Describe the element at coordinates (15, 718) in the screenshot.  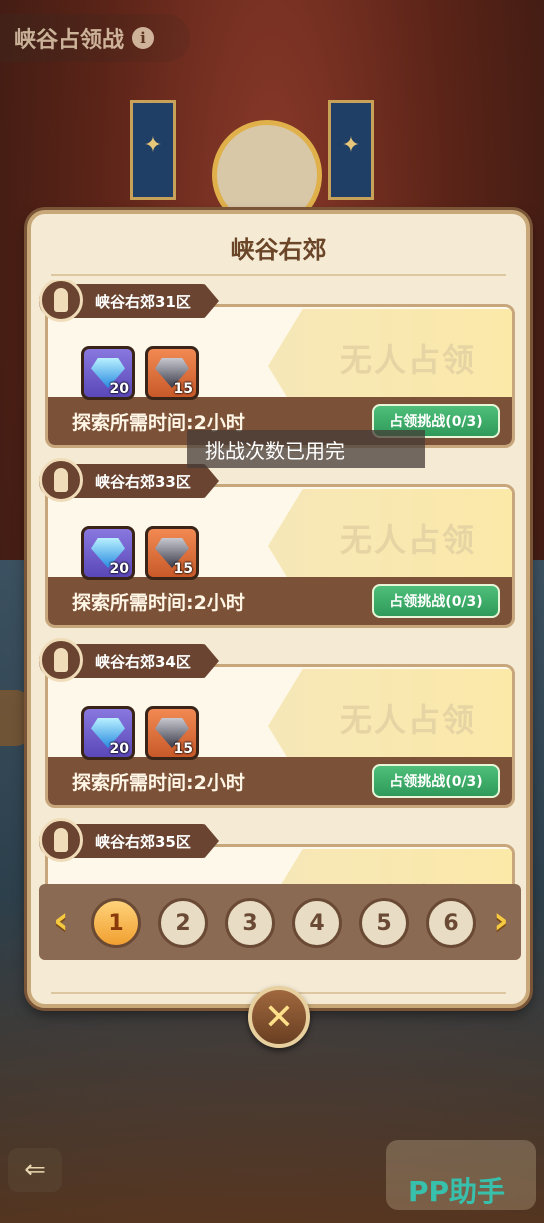
I see `side-tab-decoration` at that location.